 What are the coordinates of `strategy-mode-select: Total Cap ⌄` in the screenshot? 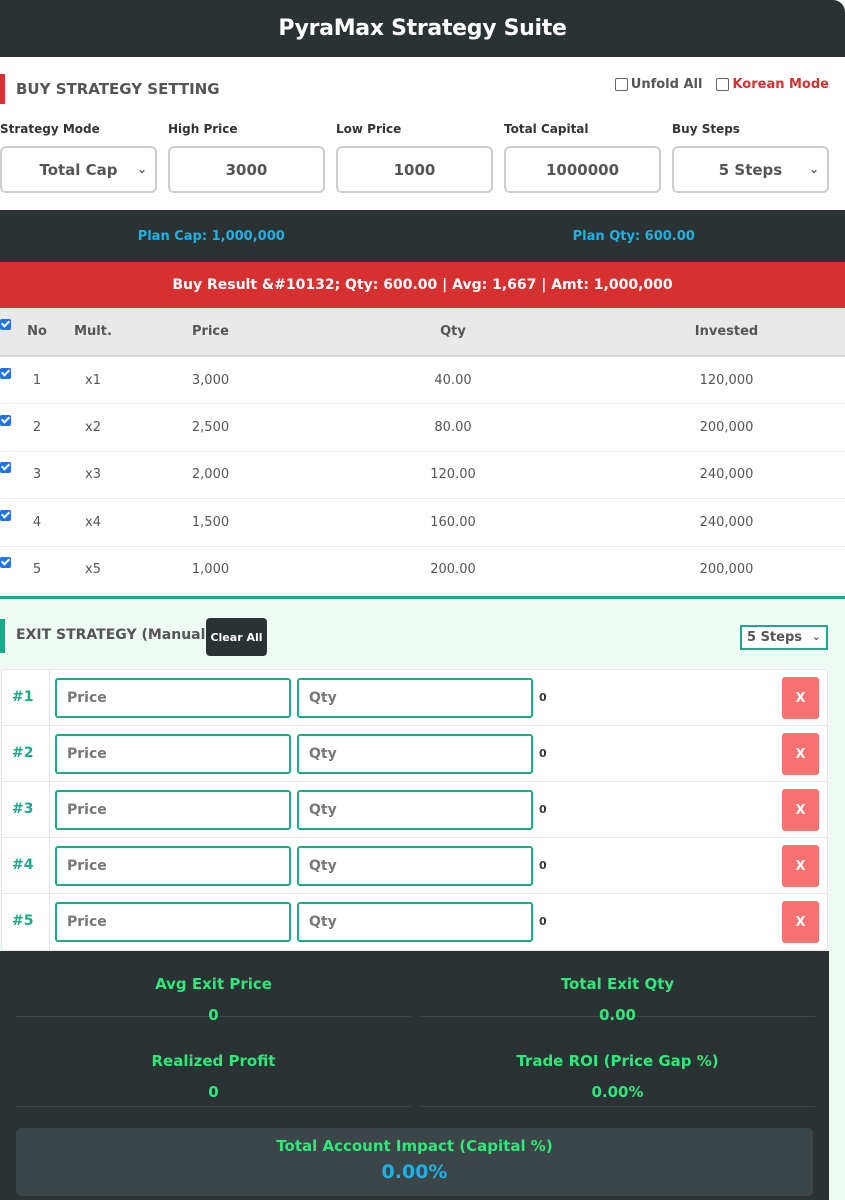 It's located at (78, 169).